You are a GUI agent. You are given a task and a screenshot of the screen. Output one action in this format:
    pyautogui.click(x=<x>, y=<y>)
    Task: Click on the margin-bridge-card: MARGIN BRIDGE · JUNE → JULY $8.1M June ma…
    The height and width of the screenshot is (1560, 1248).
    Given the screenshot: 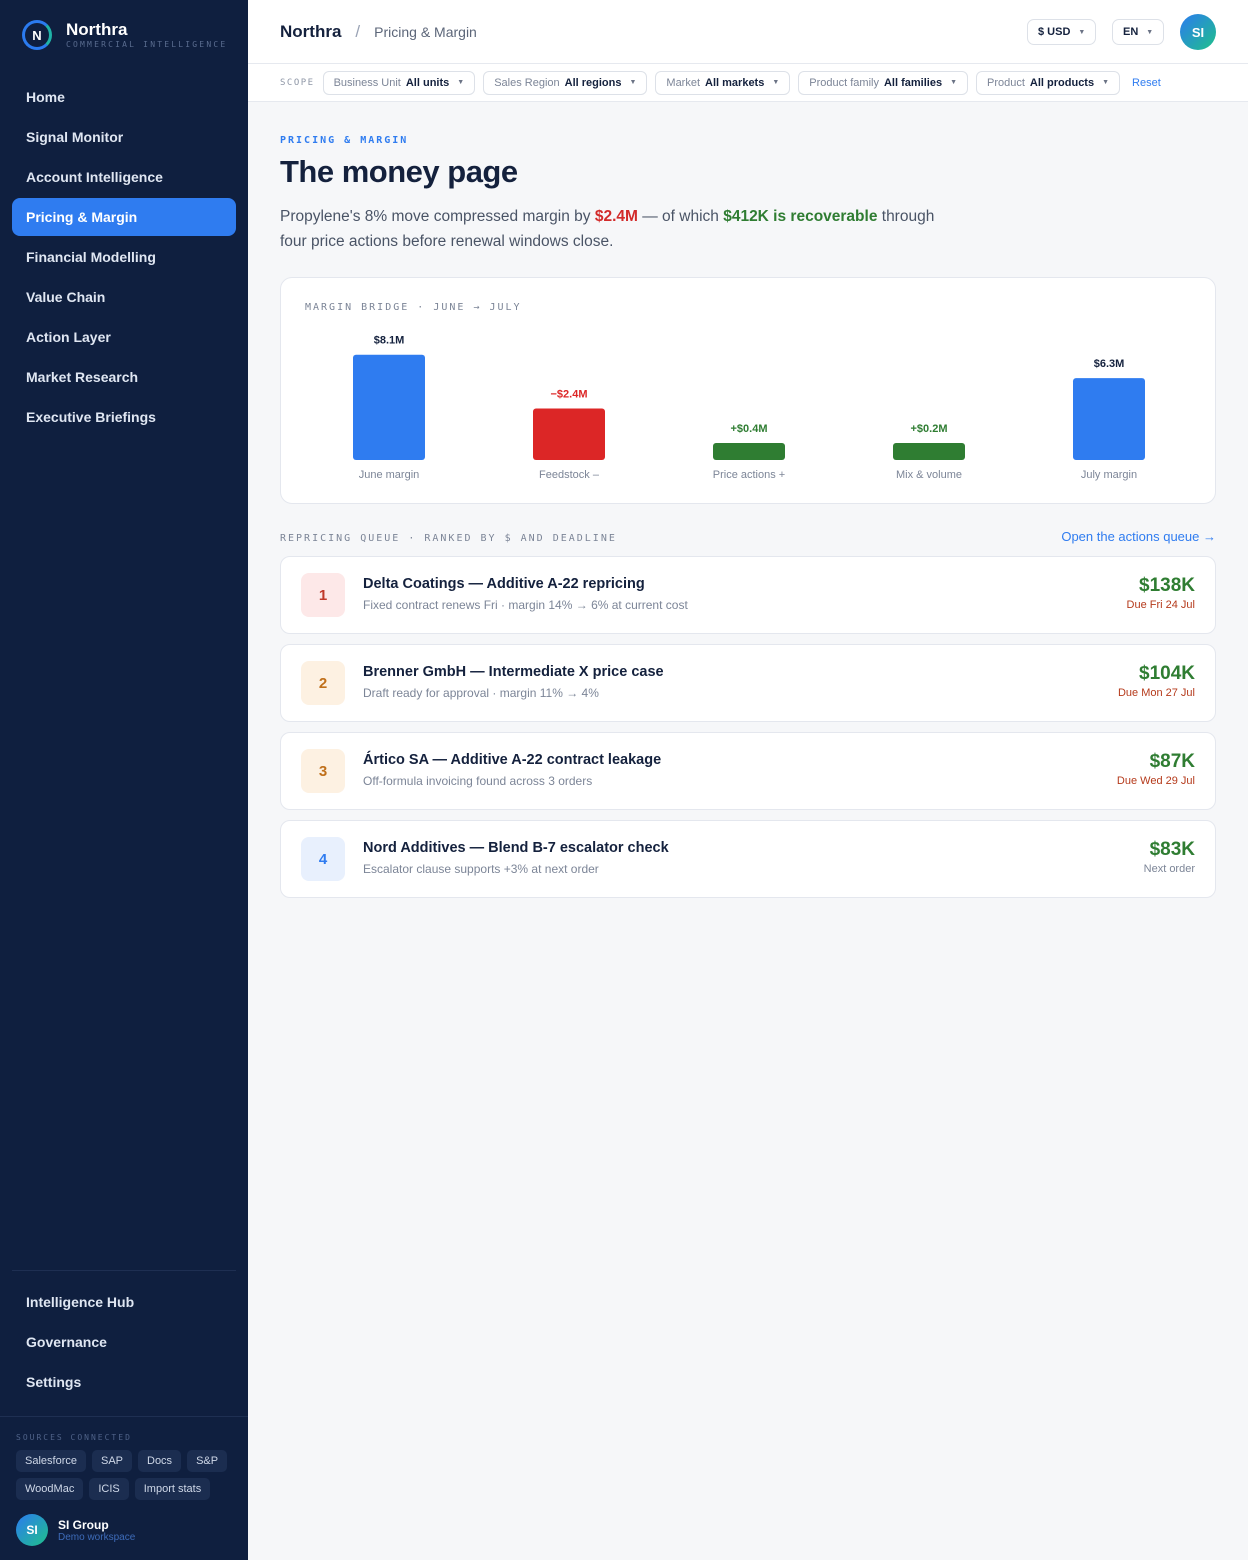 What is the action you would take?
    pyautogui.click(x=748, y=390)
    